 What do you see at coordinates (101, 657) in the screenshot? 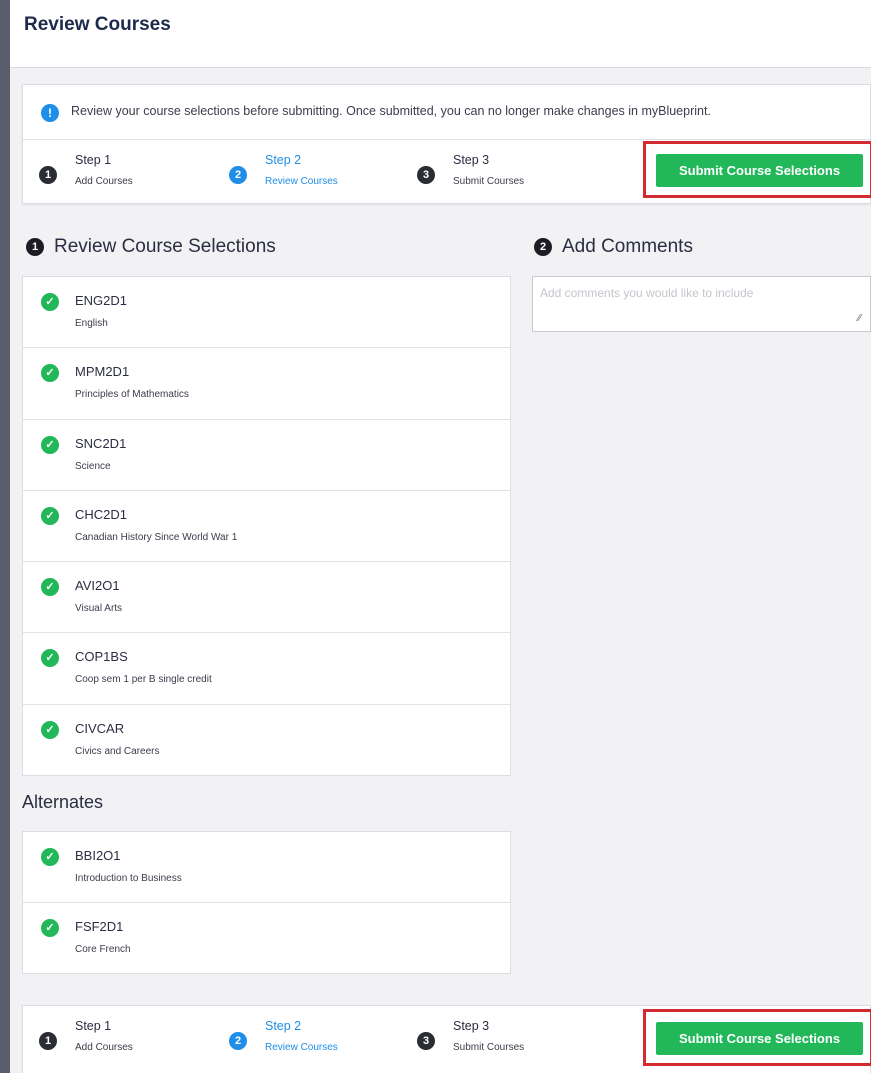
I see `course-code: COP1BS` at bounding box center [101, 657].